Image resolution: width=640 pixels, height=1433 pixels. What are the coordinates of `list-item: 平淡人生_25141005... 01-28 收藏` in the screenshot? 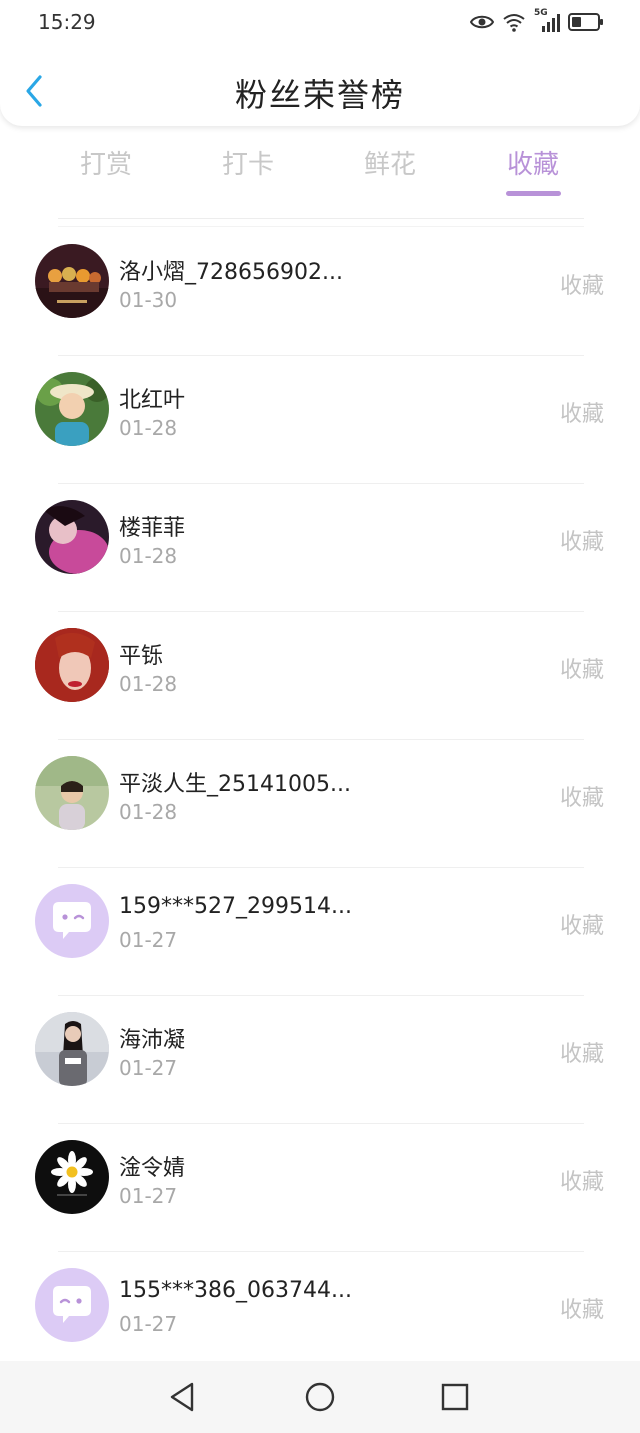 It's located at (320, 804).